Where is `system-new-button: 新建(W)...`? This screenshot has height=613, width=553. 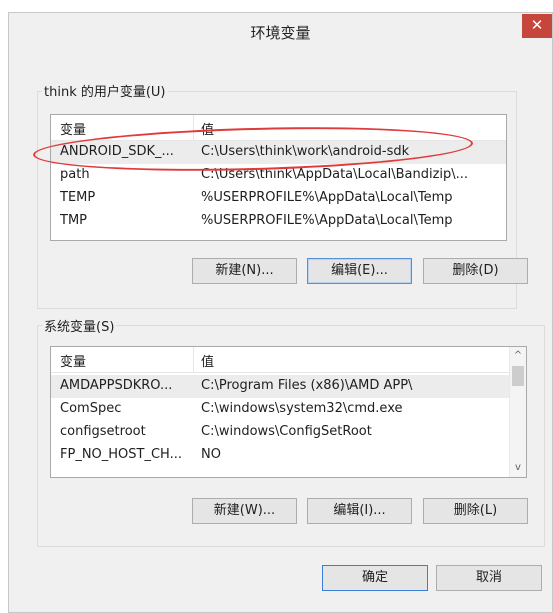 system-new-button: 新建(W)... is located at coordinates (244, 511).